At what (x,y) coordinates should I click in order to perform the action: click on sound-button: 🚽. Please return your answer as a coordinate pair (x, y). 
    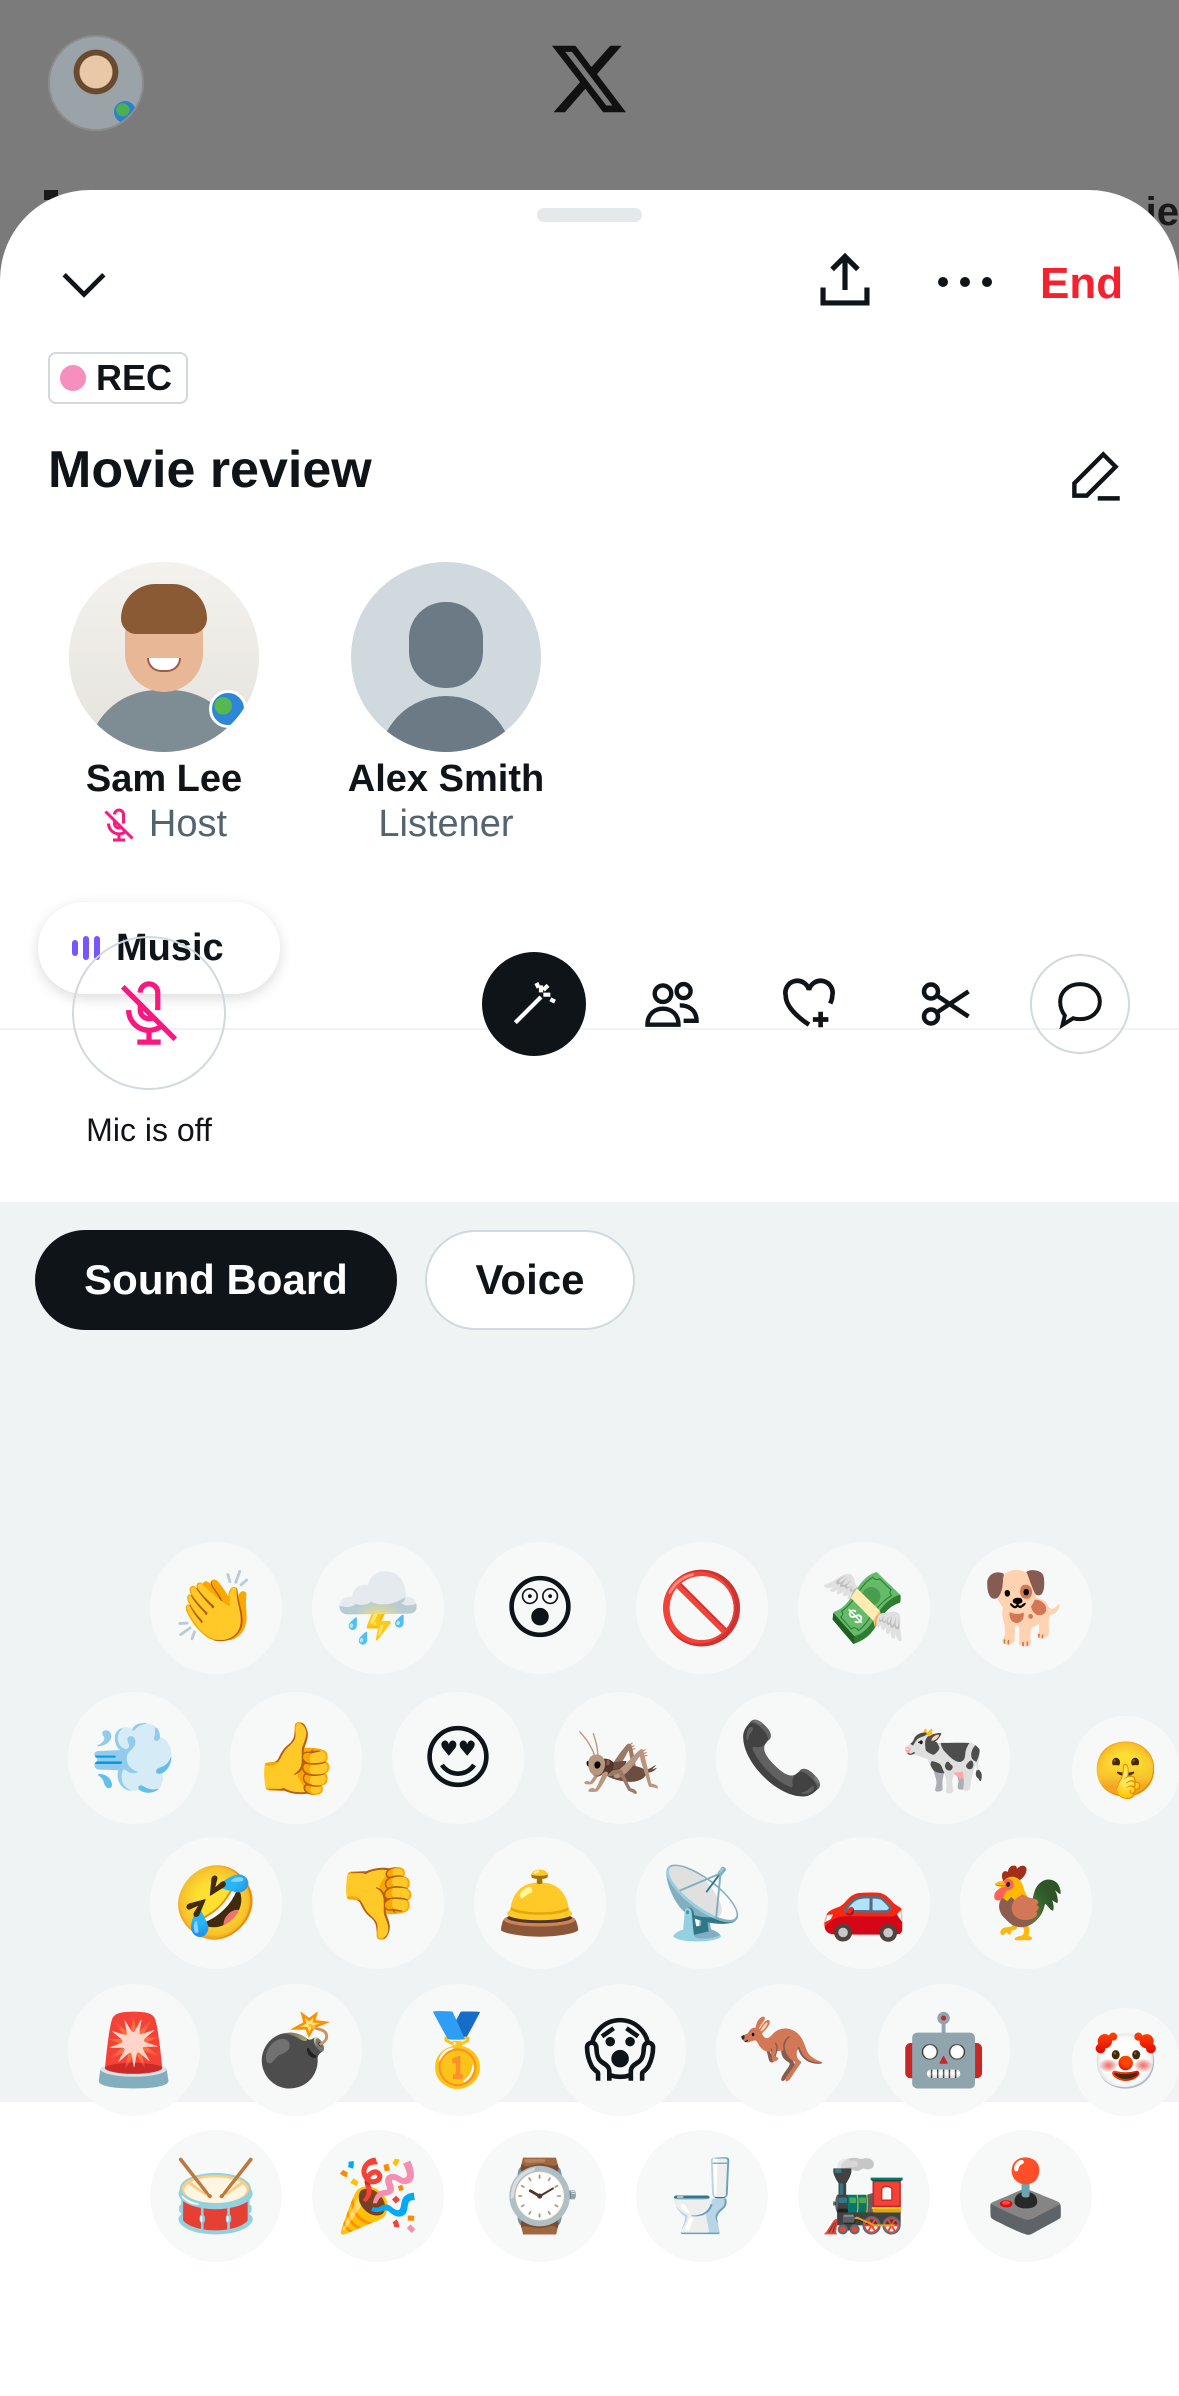
    Looking at the image, I should click on (702, 2196).